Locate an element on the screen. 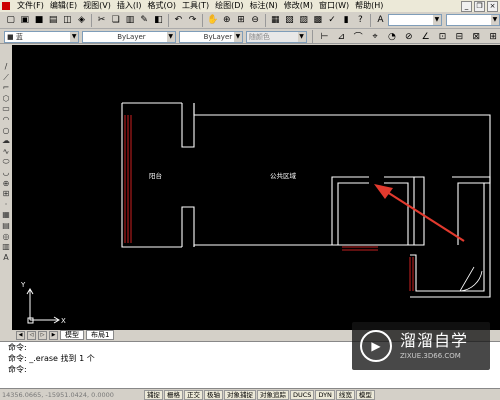  snap-toggle: 捕捉 is located at coordinates (153, 394).